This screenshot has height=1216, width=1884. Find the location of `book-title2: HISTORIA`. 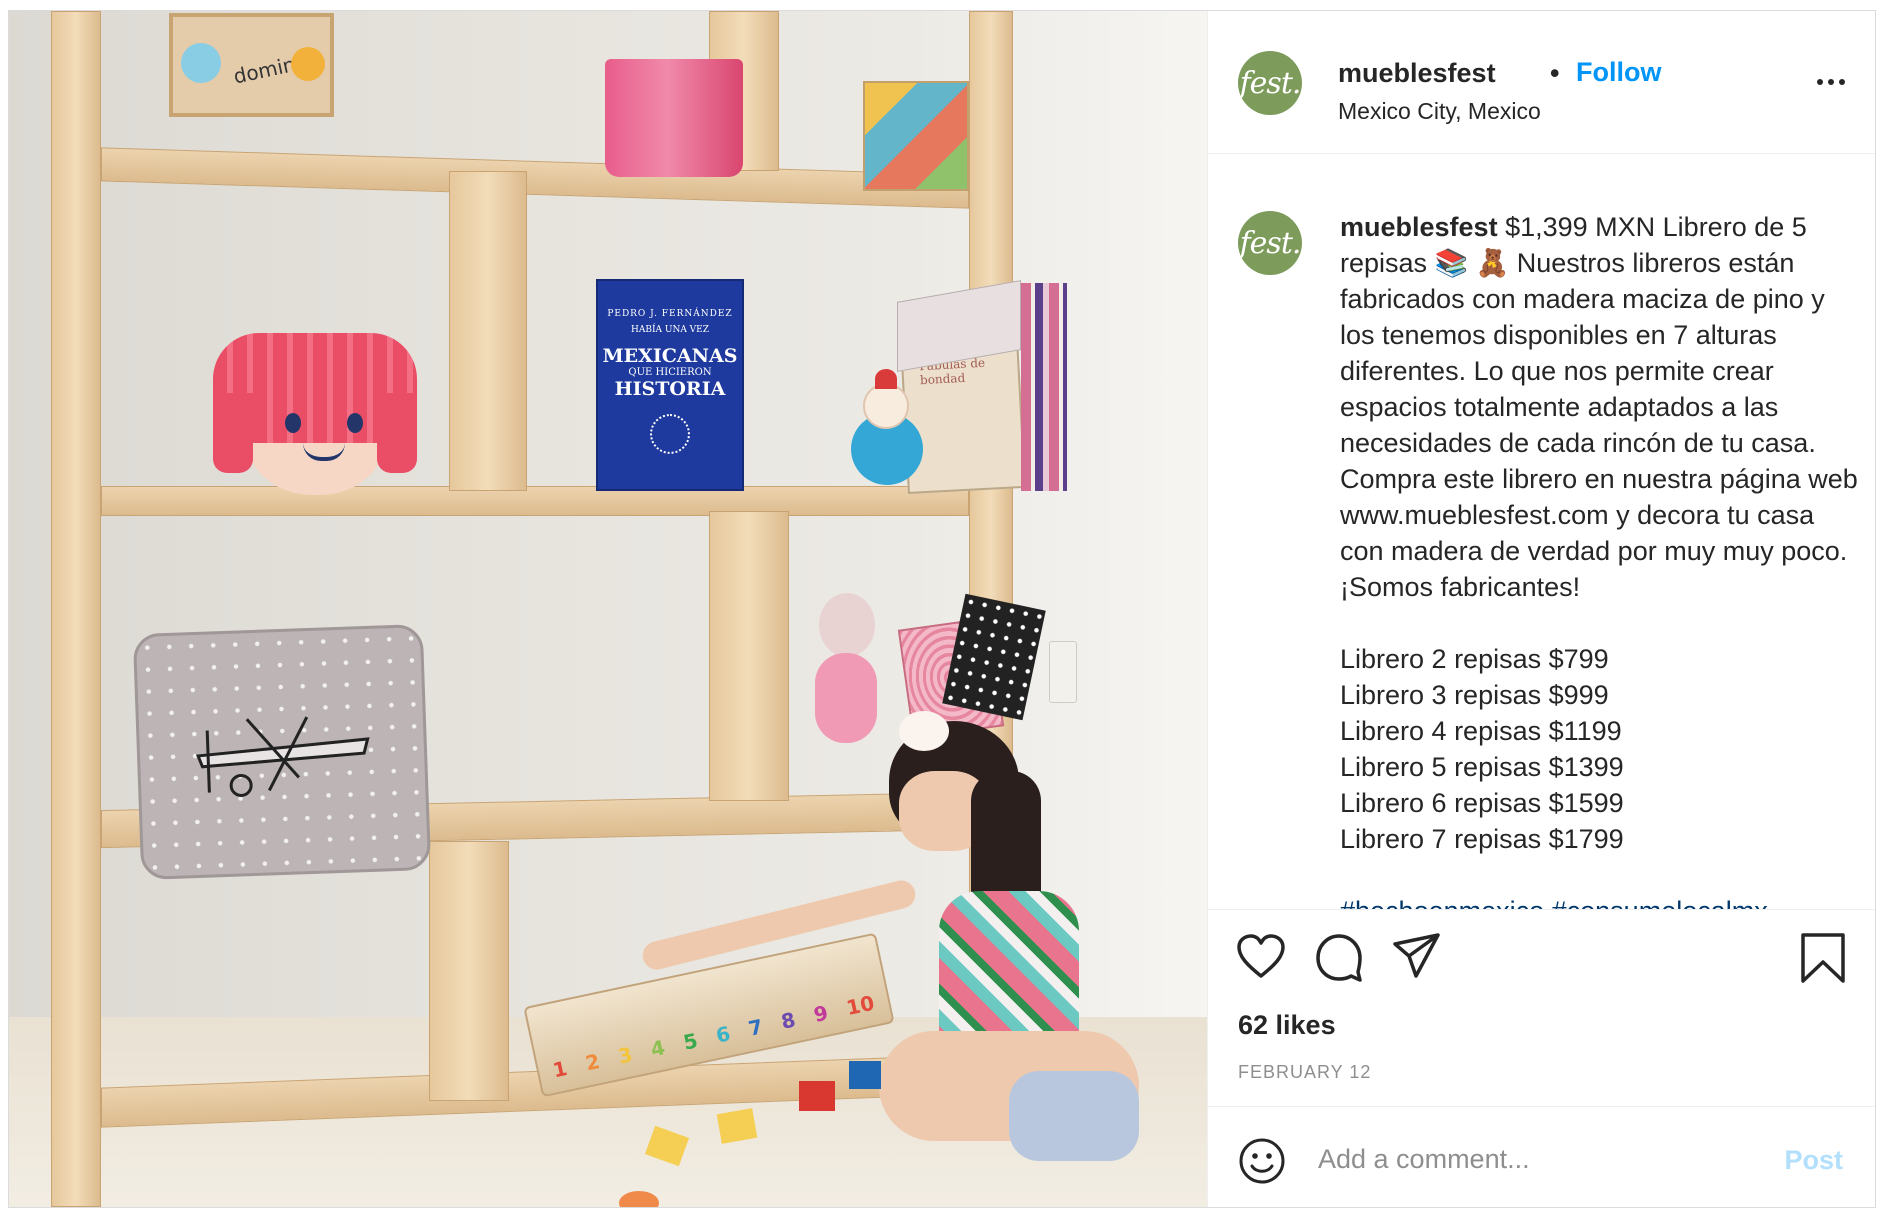

book-title2: HISTORIA is located at coordinates (670, 389).